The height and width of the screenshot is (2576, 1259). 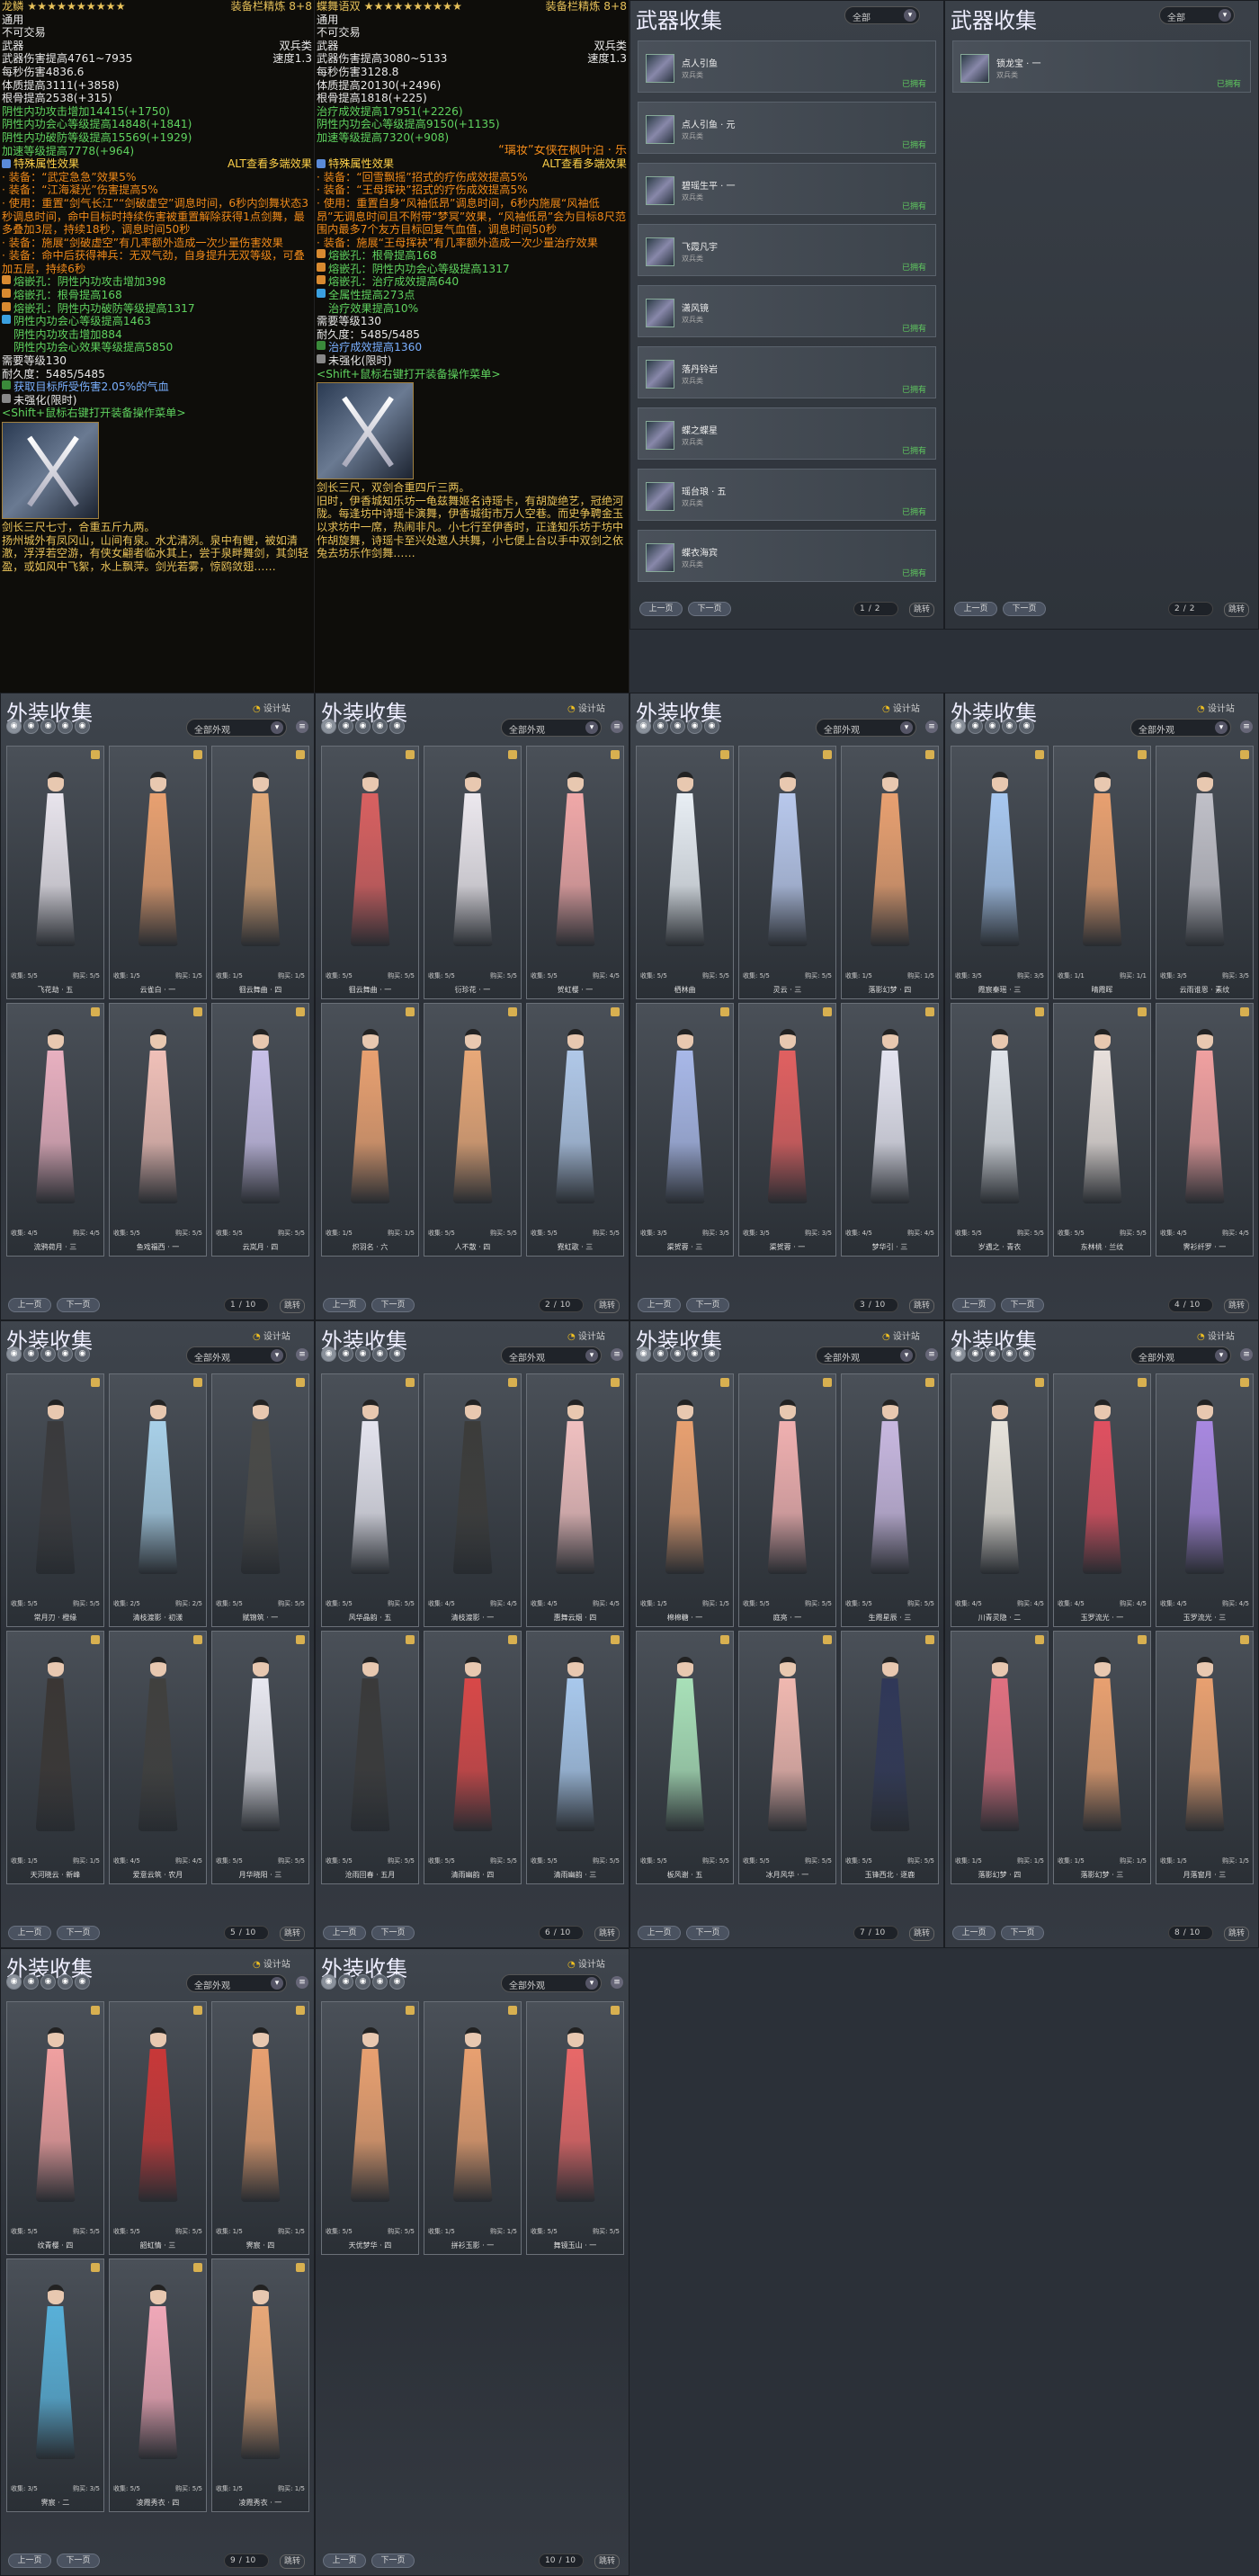 I want to click on outfit-card: 收集: 1/5 购买: 1/5 天河晓云 · 新峰, so click(x=55, y=1757).